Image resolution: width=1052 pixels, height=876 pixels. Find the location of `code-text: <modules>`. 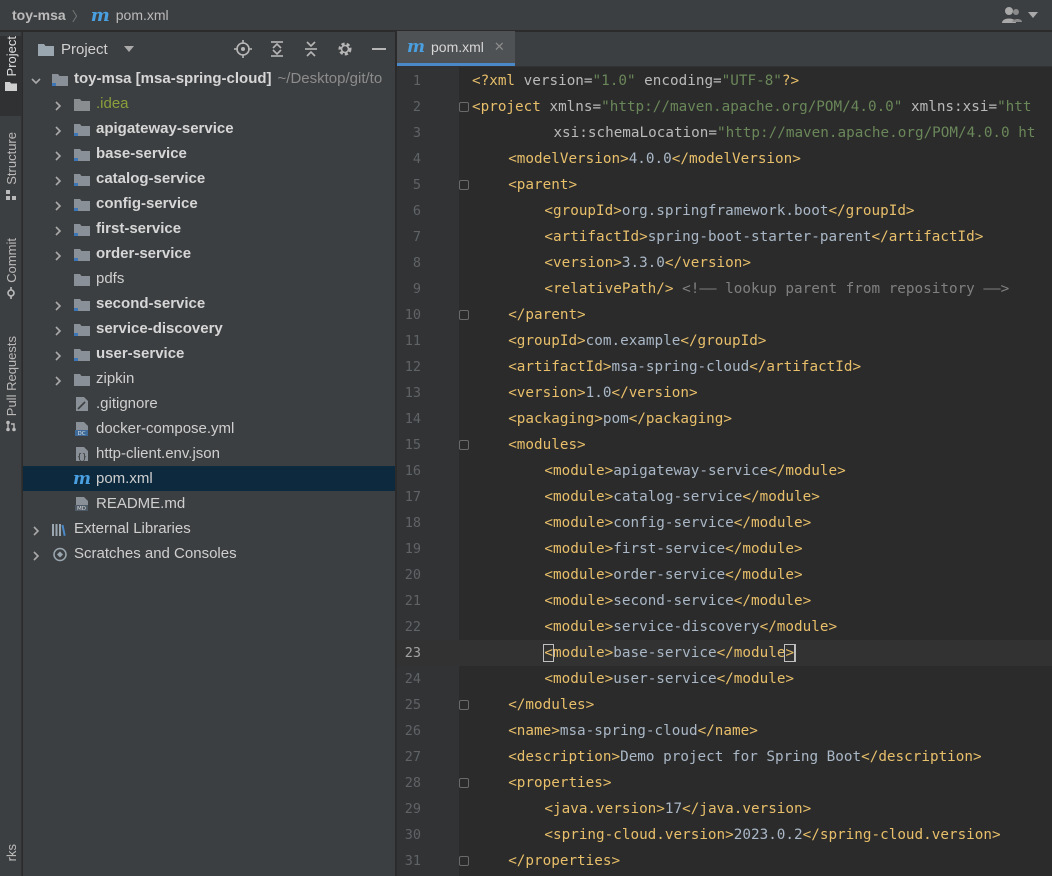

code-text: <modules> is located at coordinates (547, 445).